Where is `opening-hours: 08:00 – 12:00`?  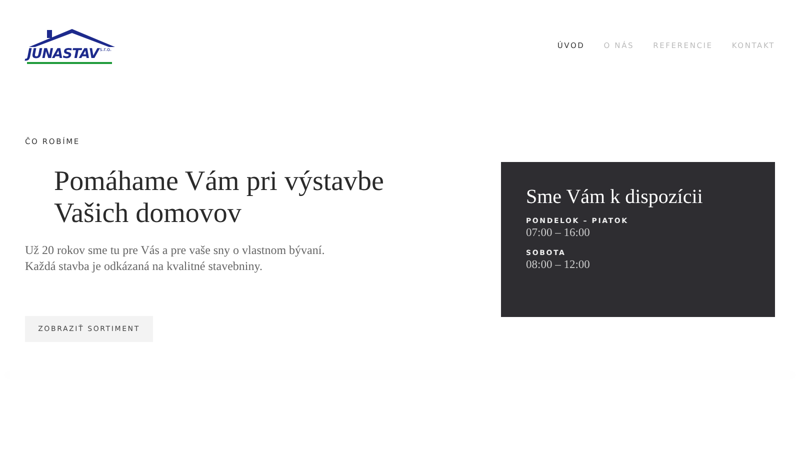
opening-hours: 08:00 – 12:00 is located at coordinates (558, 265).